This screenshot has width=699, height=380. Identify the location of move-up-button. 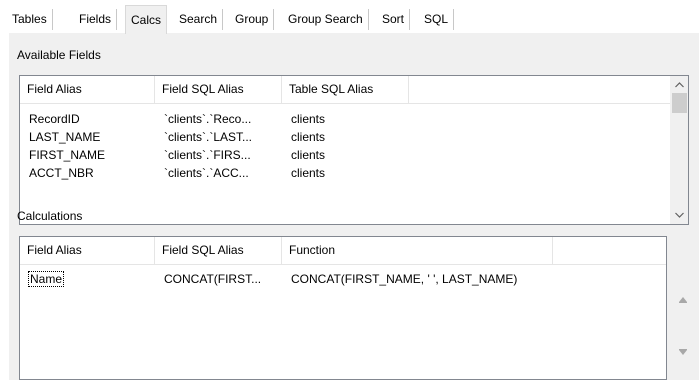
(683, 300).